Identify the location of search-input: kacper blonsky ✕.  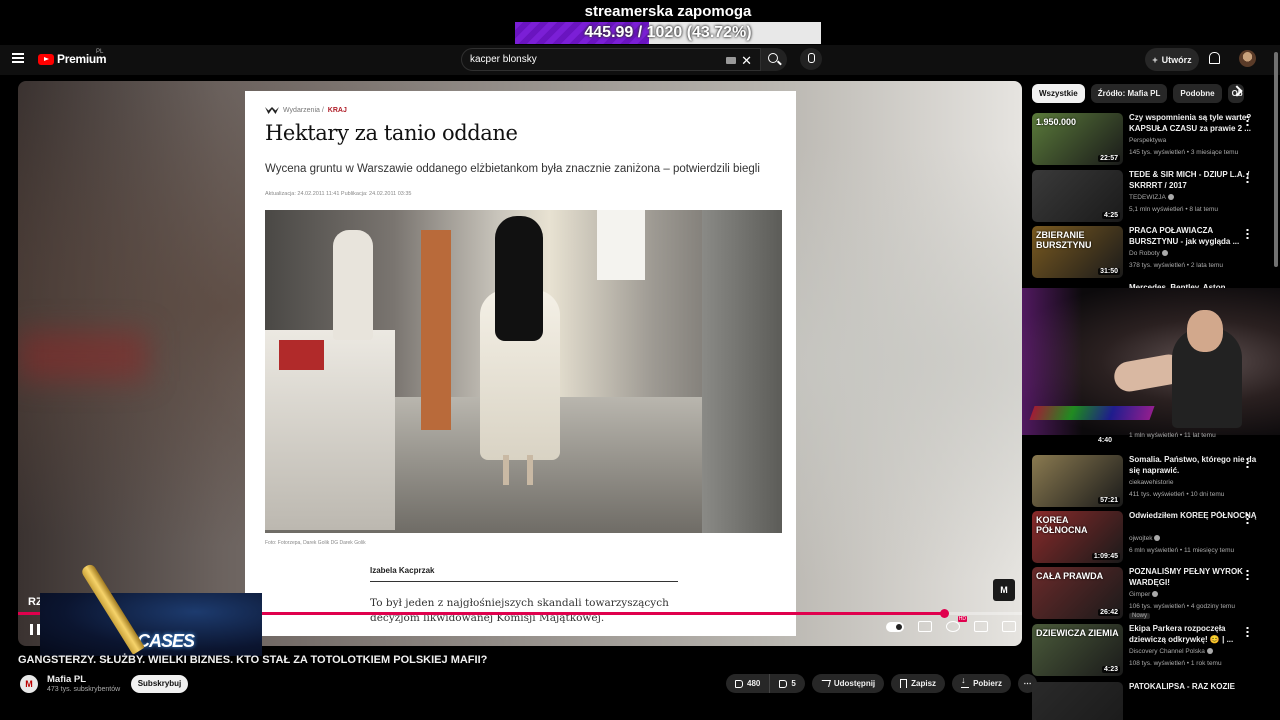
(611, 59).